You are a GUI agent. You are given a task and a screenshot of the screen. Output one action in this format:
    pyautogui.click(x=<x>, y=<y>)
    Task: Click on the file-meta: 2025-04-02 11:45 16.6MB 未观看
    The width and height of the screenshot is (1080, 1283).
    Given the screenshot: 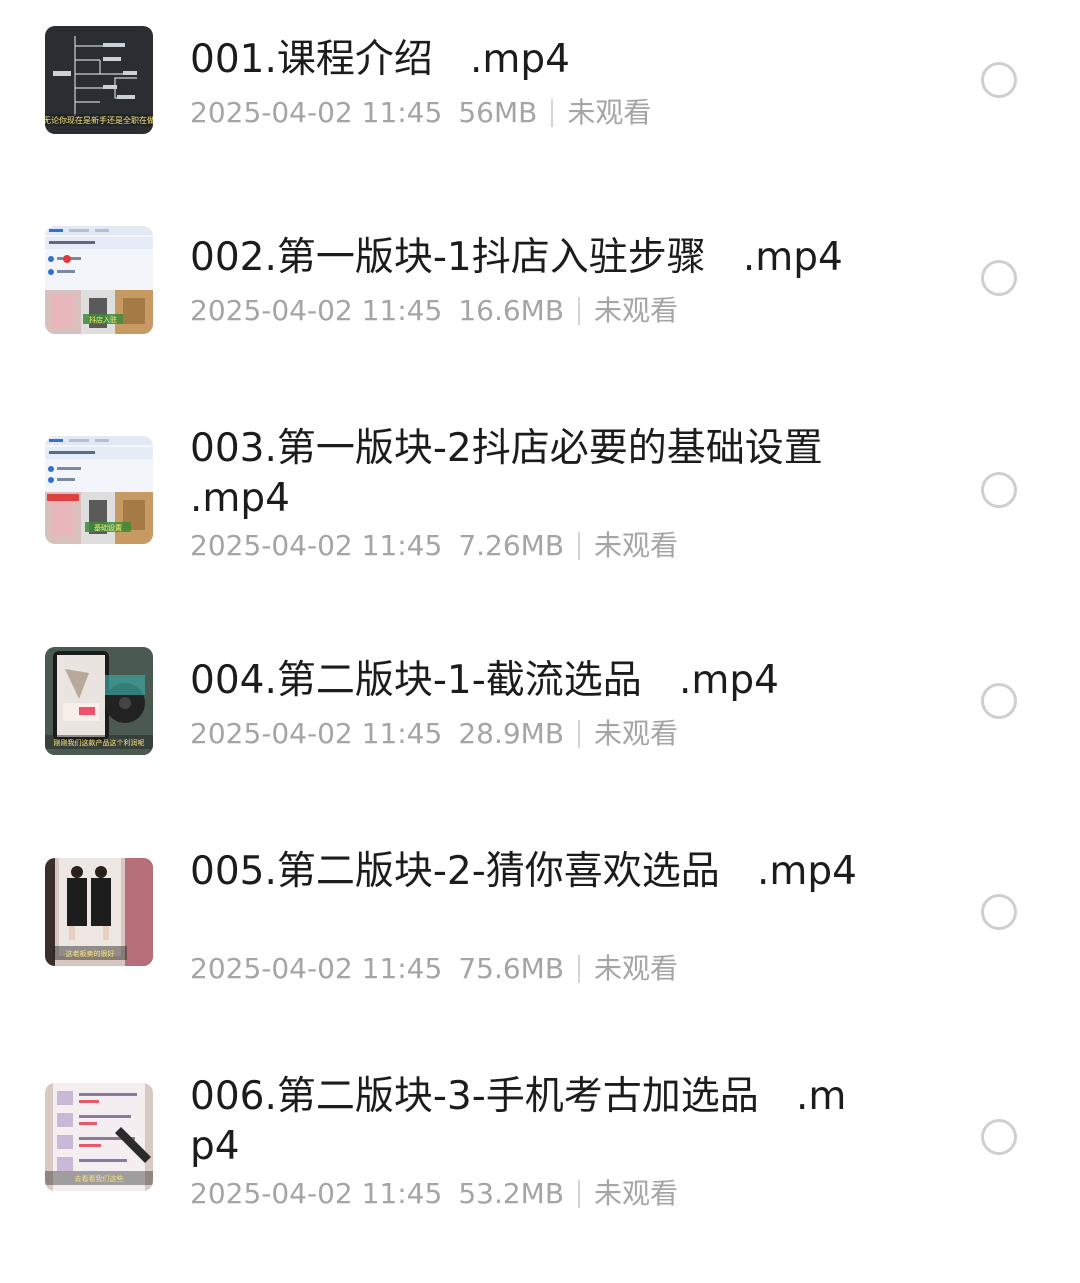 What is the action you would take?
    pyautogui.click(x=434, y=311)
    